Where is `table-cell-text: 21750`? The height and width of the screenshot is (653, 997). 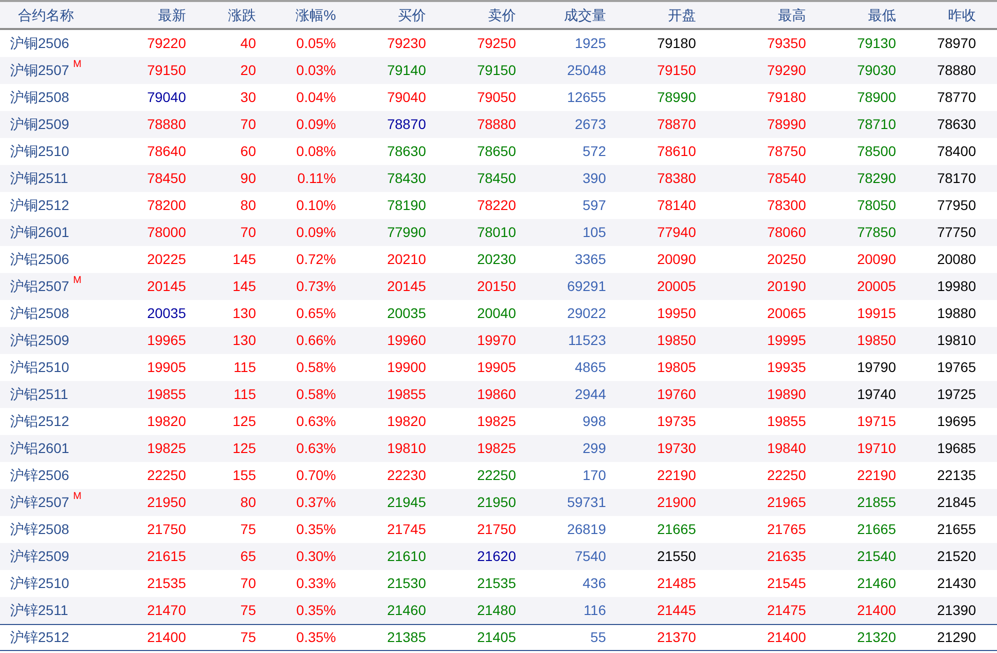
table-cell-text: 21750 is located at coordinates (166, 529).